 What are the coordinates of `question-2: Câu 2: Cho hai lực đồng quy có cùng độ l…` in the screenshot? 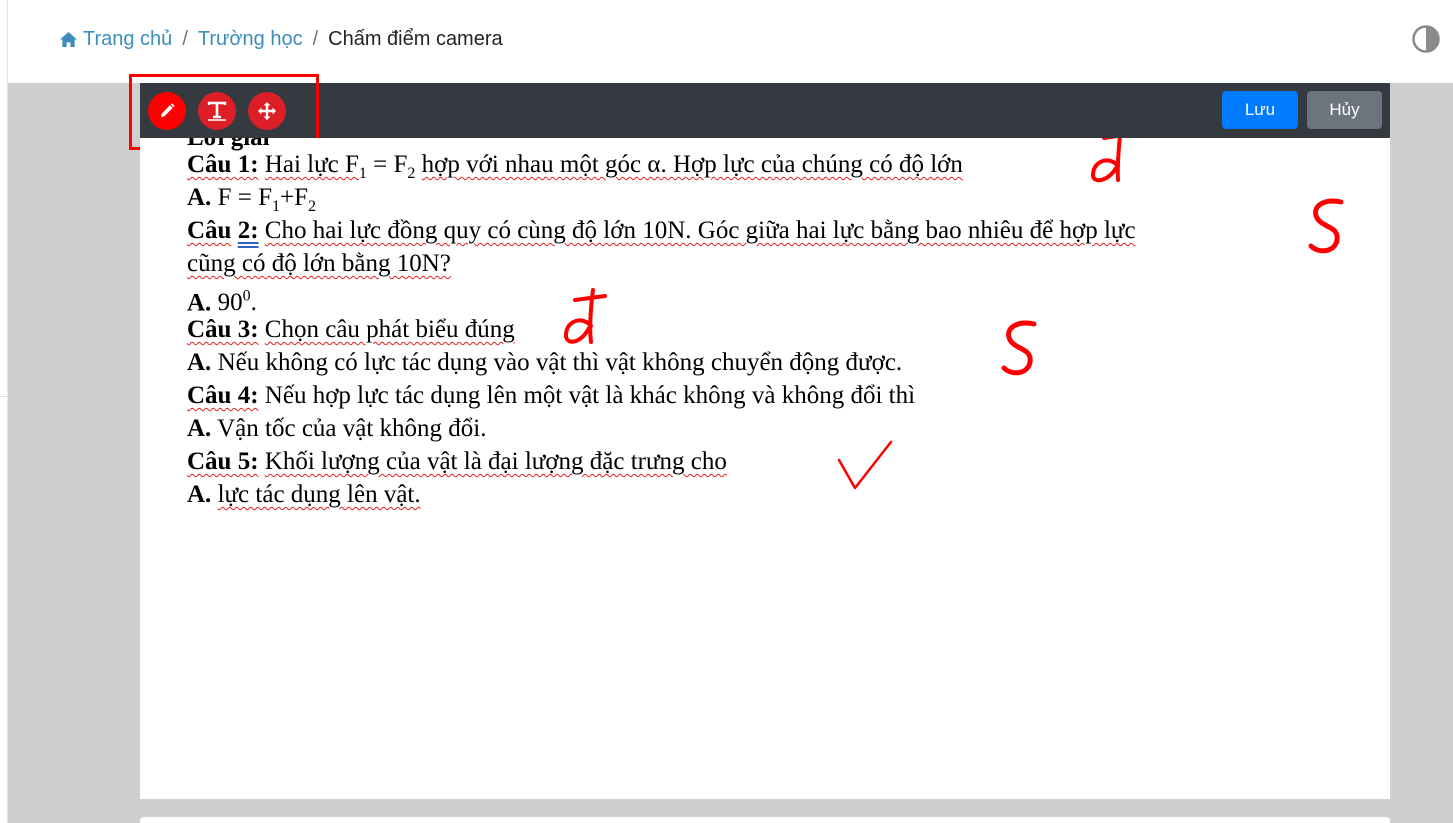 It's located at (661, 230).